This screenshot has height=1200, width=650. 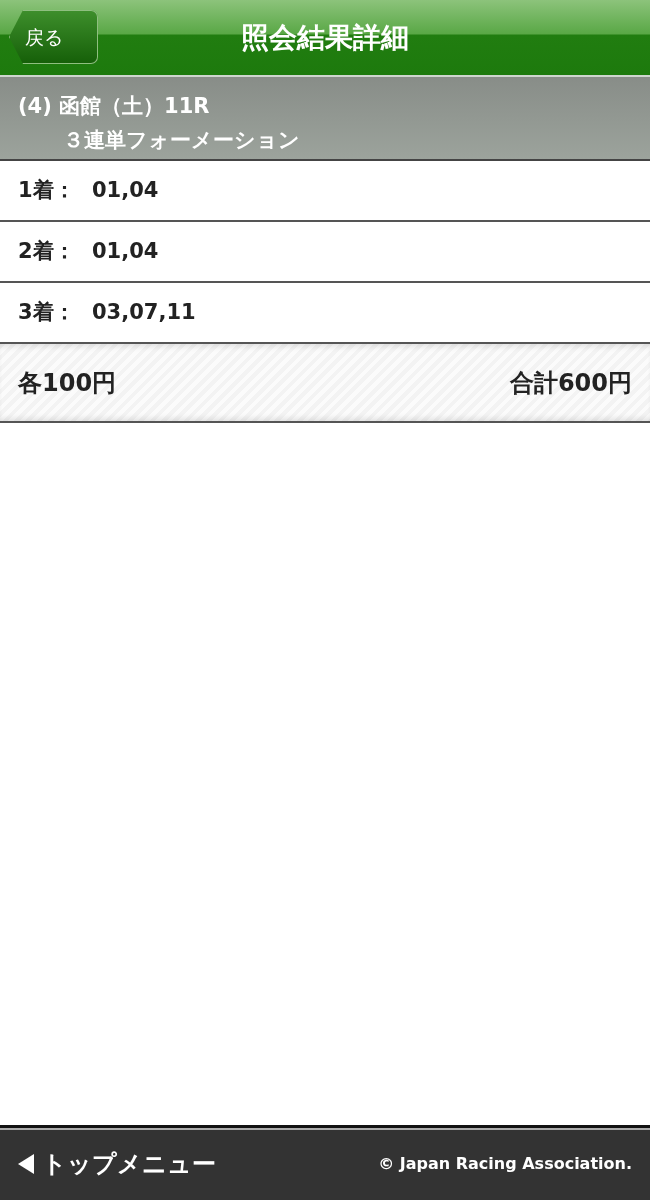 What do you see at coordinates (325, 37) in the screenshot?
I see `page-title: 照会結果詳細` at bounding box center [325, 37].